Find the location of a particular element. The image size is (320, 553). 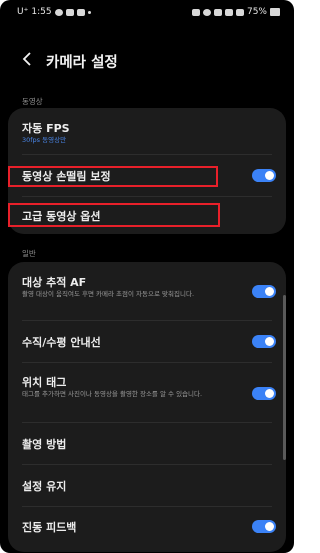

section-label-general: 일반 is located at coordinates (29, 253).